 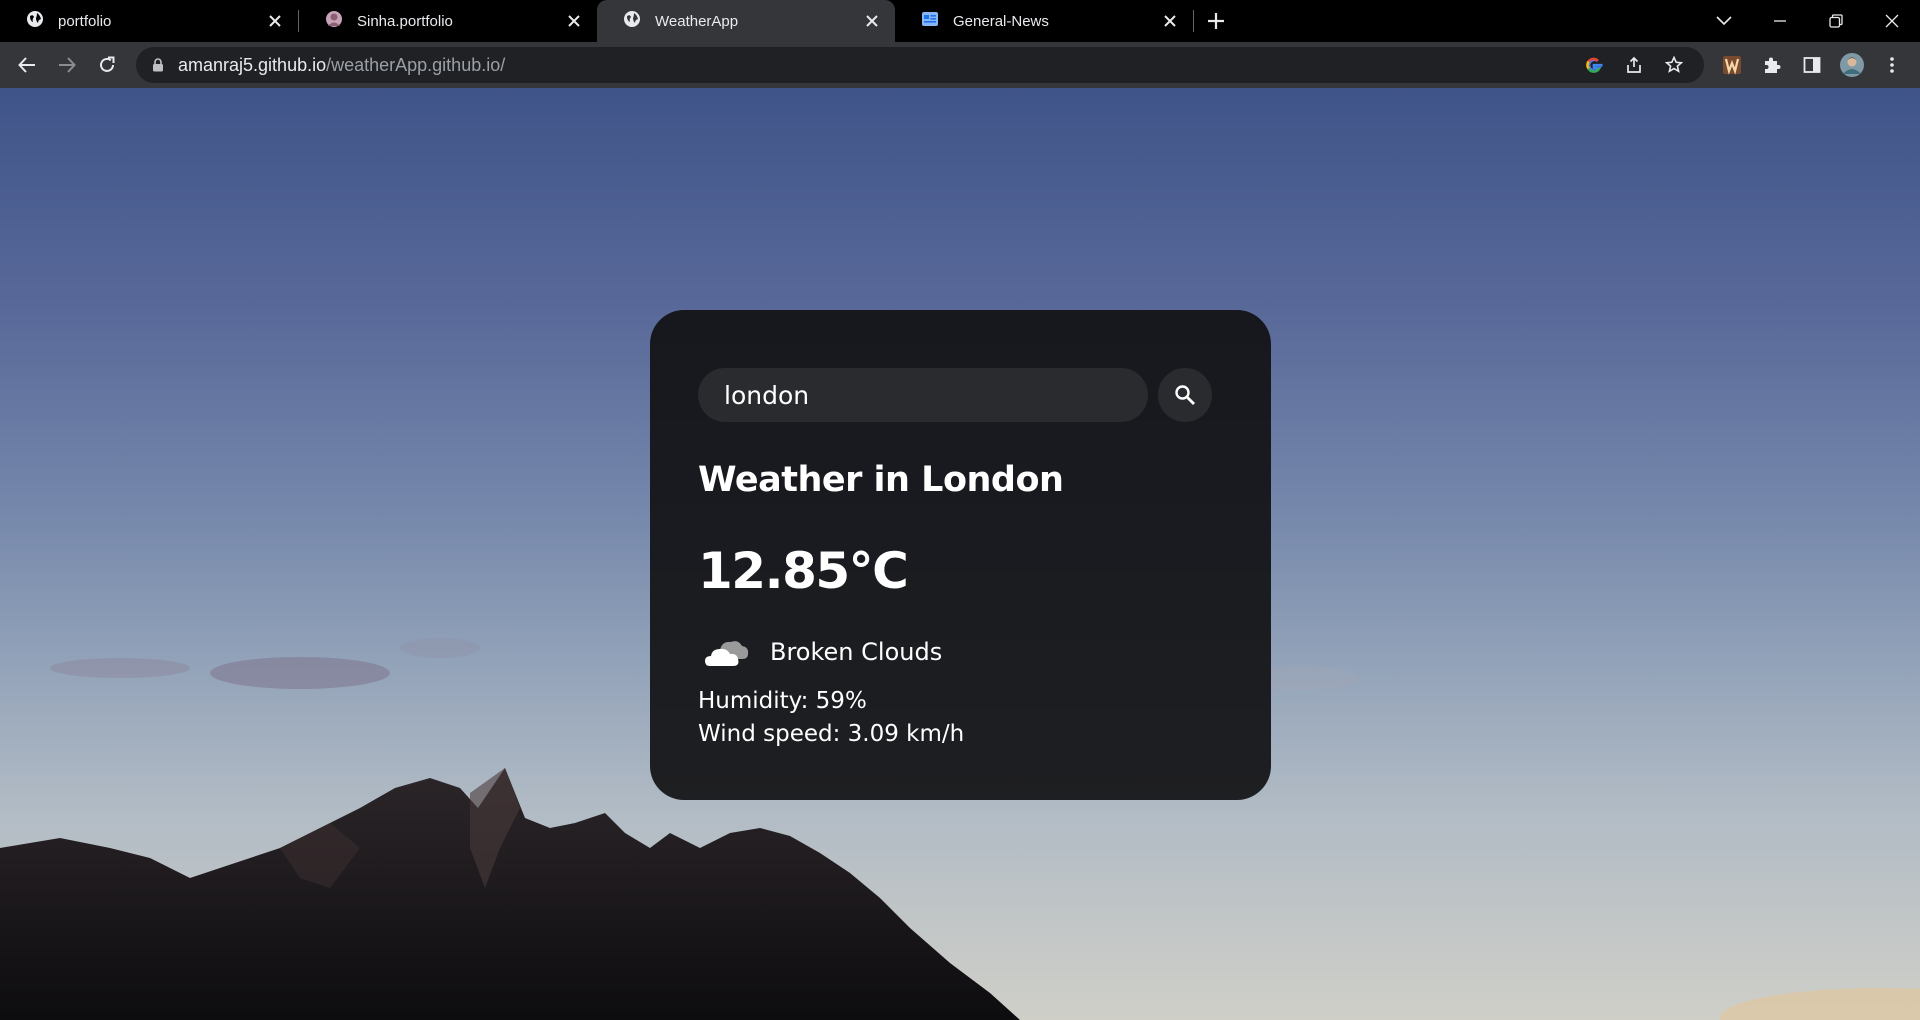 I want to click on plus-icon, so click(x=1216, y=21).